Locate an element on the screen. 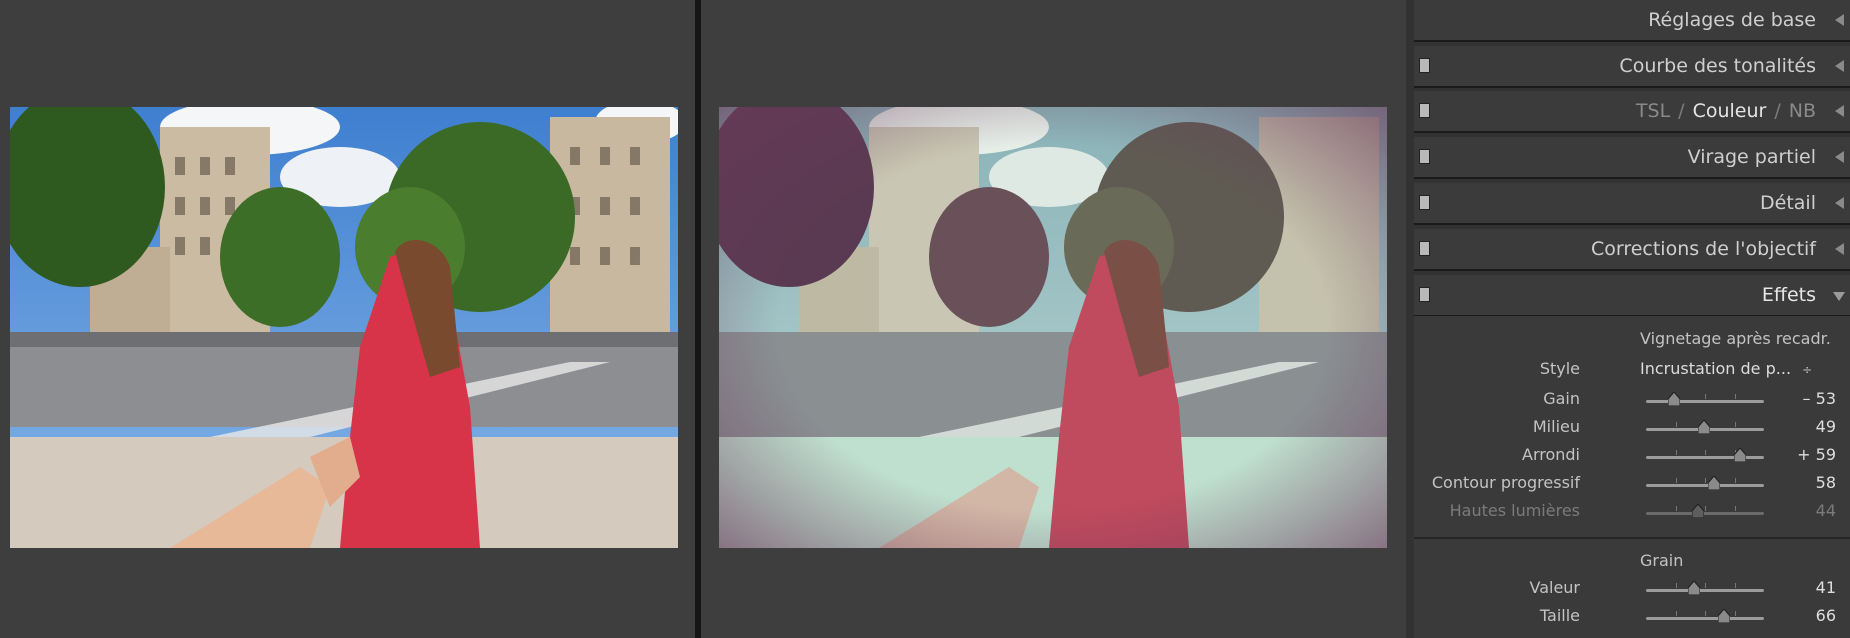  panel-header-basic: Réglages de base is located at coordinates (1632, 21).